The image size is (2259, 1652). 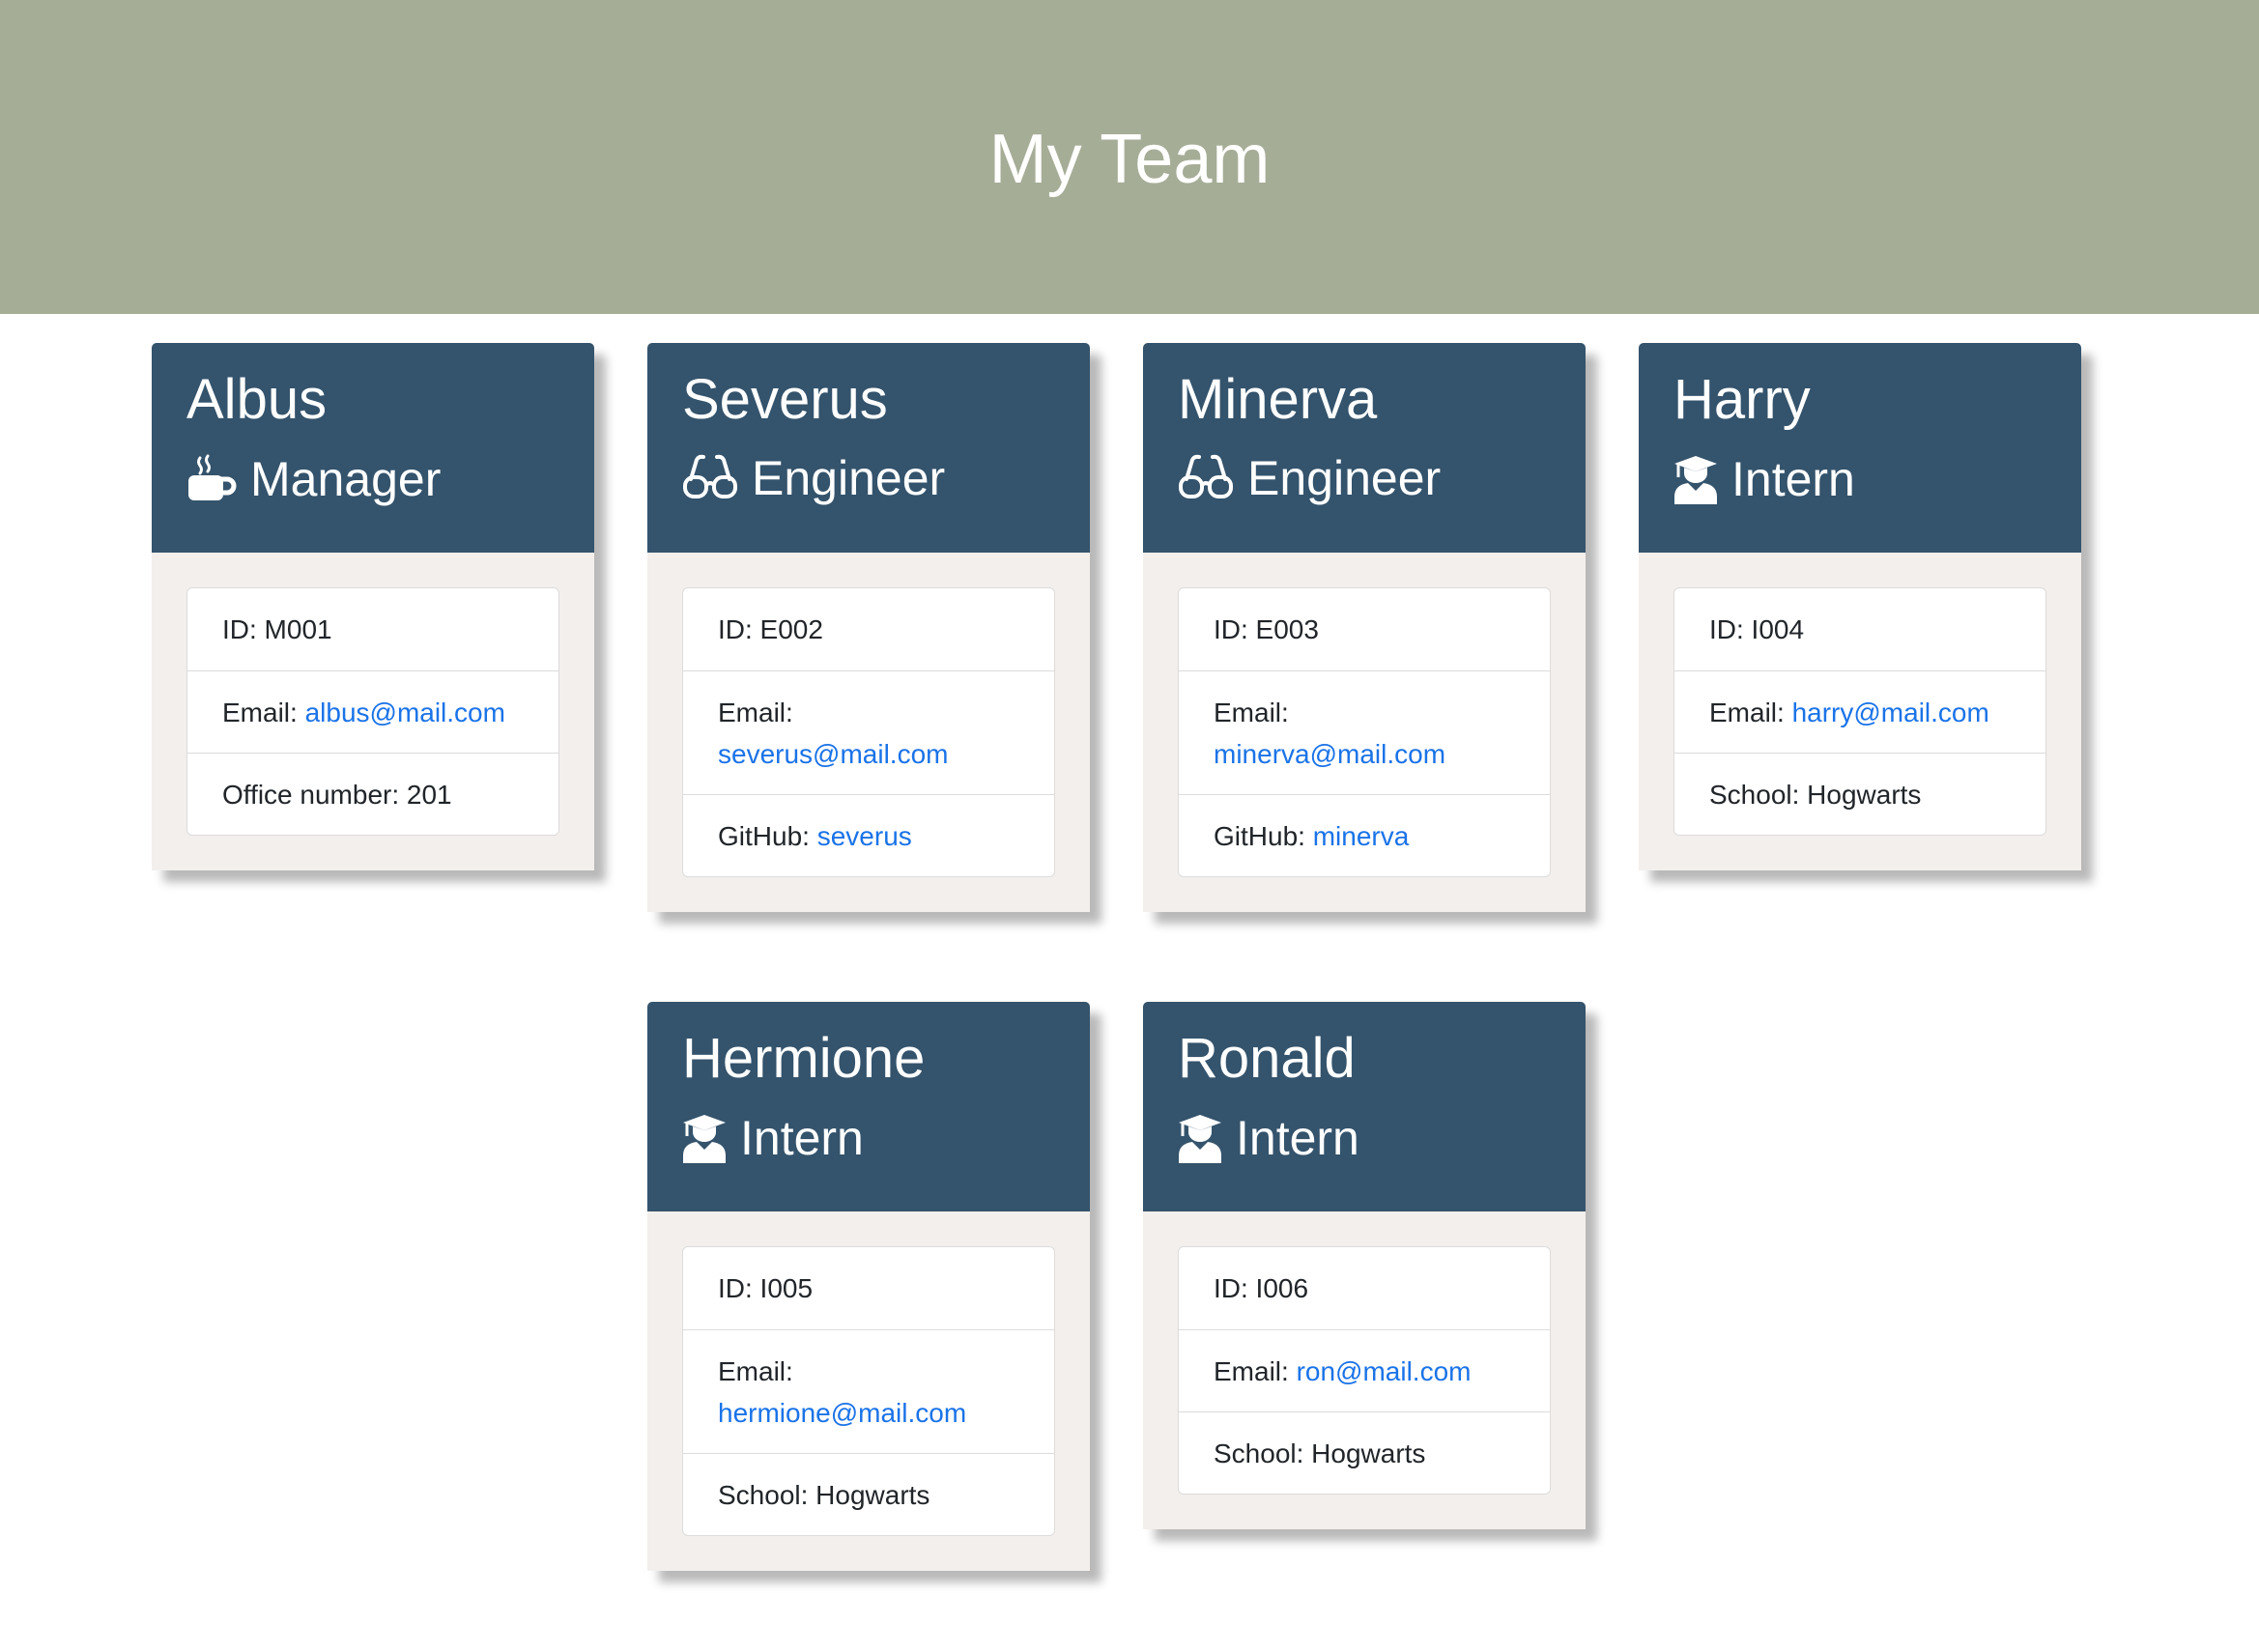 I want to click on id-text: ID: E003, so click(x=1266, y=629).